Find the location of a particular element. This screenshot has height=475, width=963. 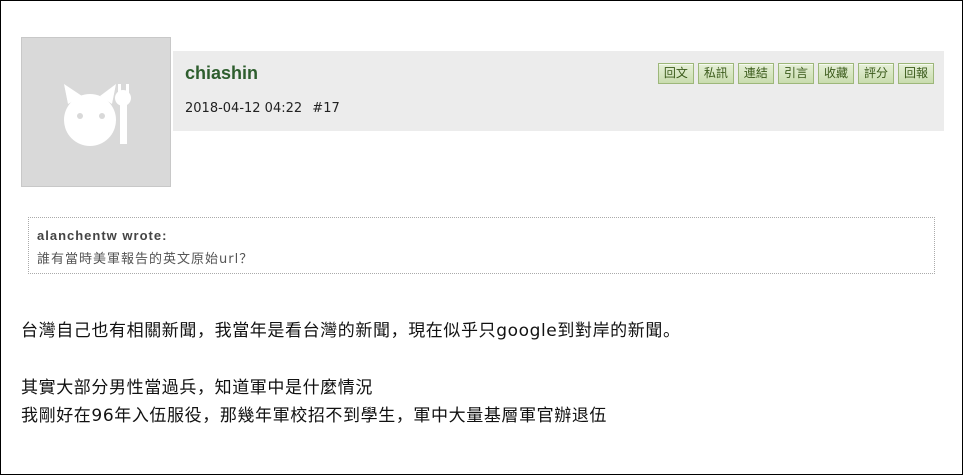

quote-button: 引言 is located at coordinates (795, 73).